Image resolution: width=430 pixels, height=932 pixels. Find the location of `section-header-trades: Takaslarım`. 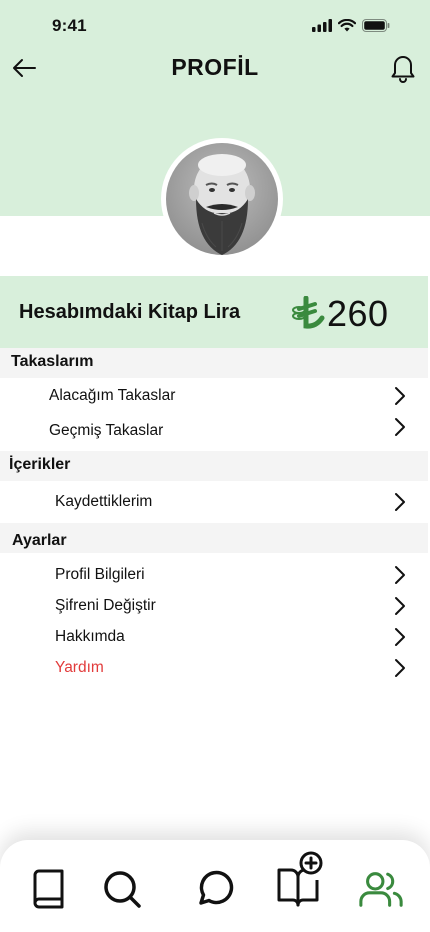

section-header-trades: Takaslarım is located at coordinates (214, 363).